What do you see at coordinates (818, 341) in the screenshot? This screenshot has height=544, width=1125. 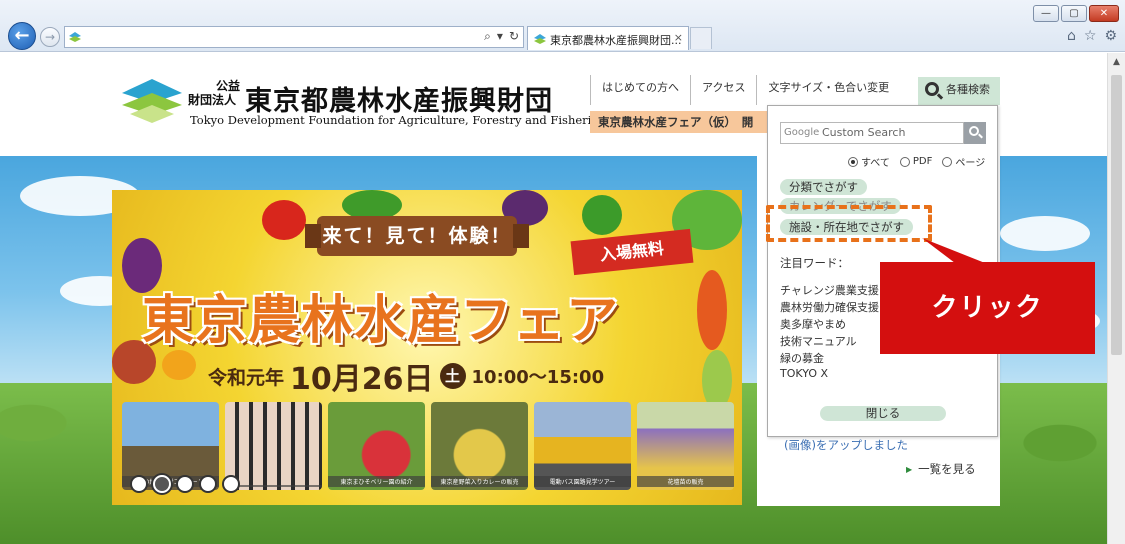 I see `hot-word-link: 技術マニュアル` at bounding box center [818, 341].